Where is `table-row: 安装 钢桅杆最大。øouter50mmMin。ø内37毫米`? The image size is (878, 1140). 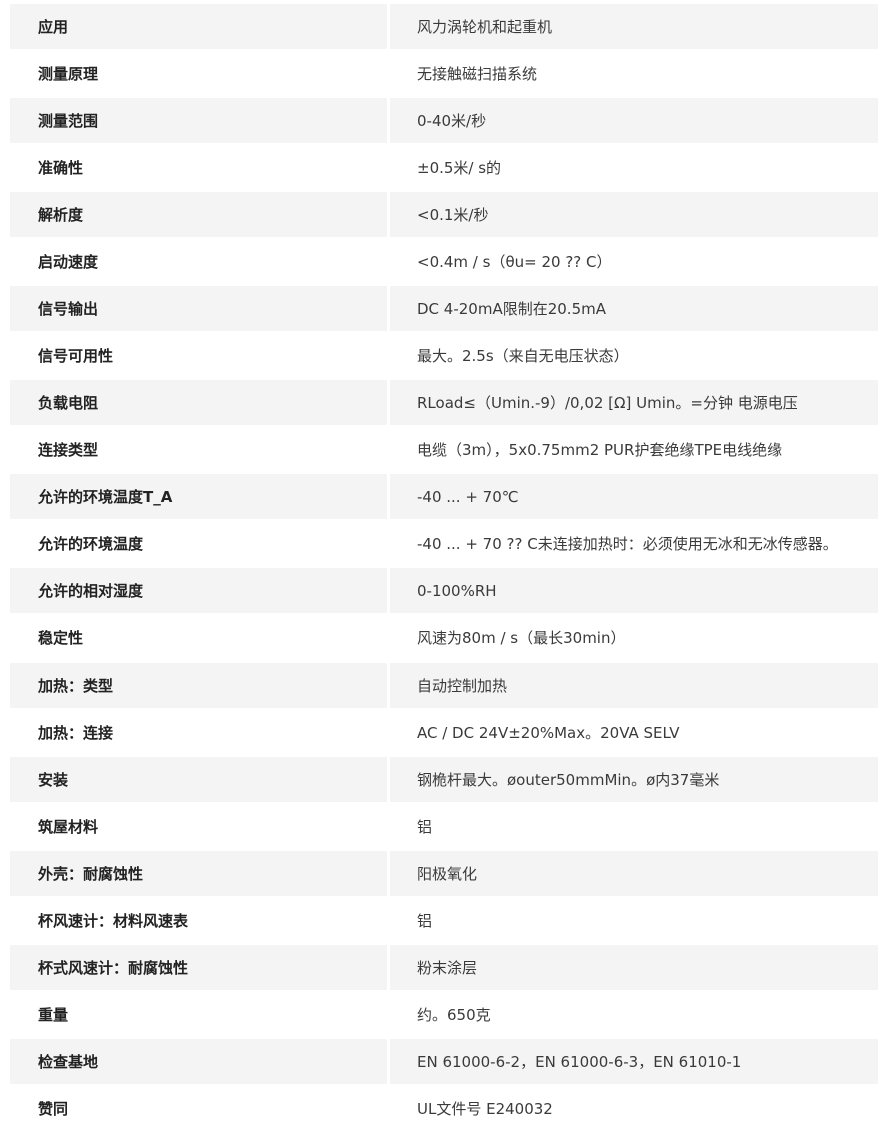 table-row: 安装 钢桅杆最大。øouter50mmMin。ø内37毫米 is located at coordinates (444, 779).